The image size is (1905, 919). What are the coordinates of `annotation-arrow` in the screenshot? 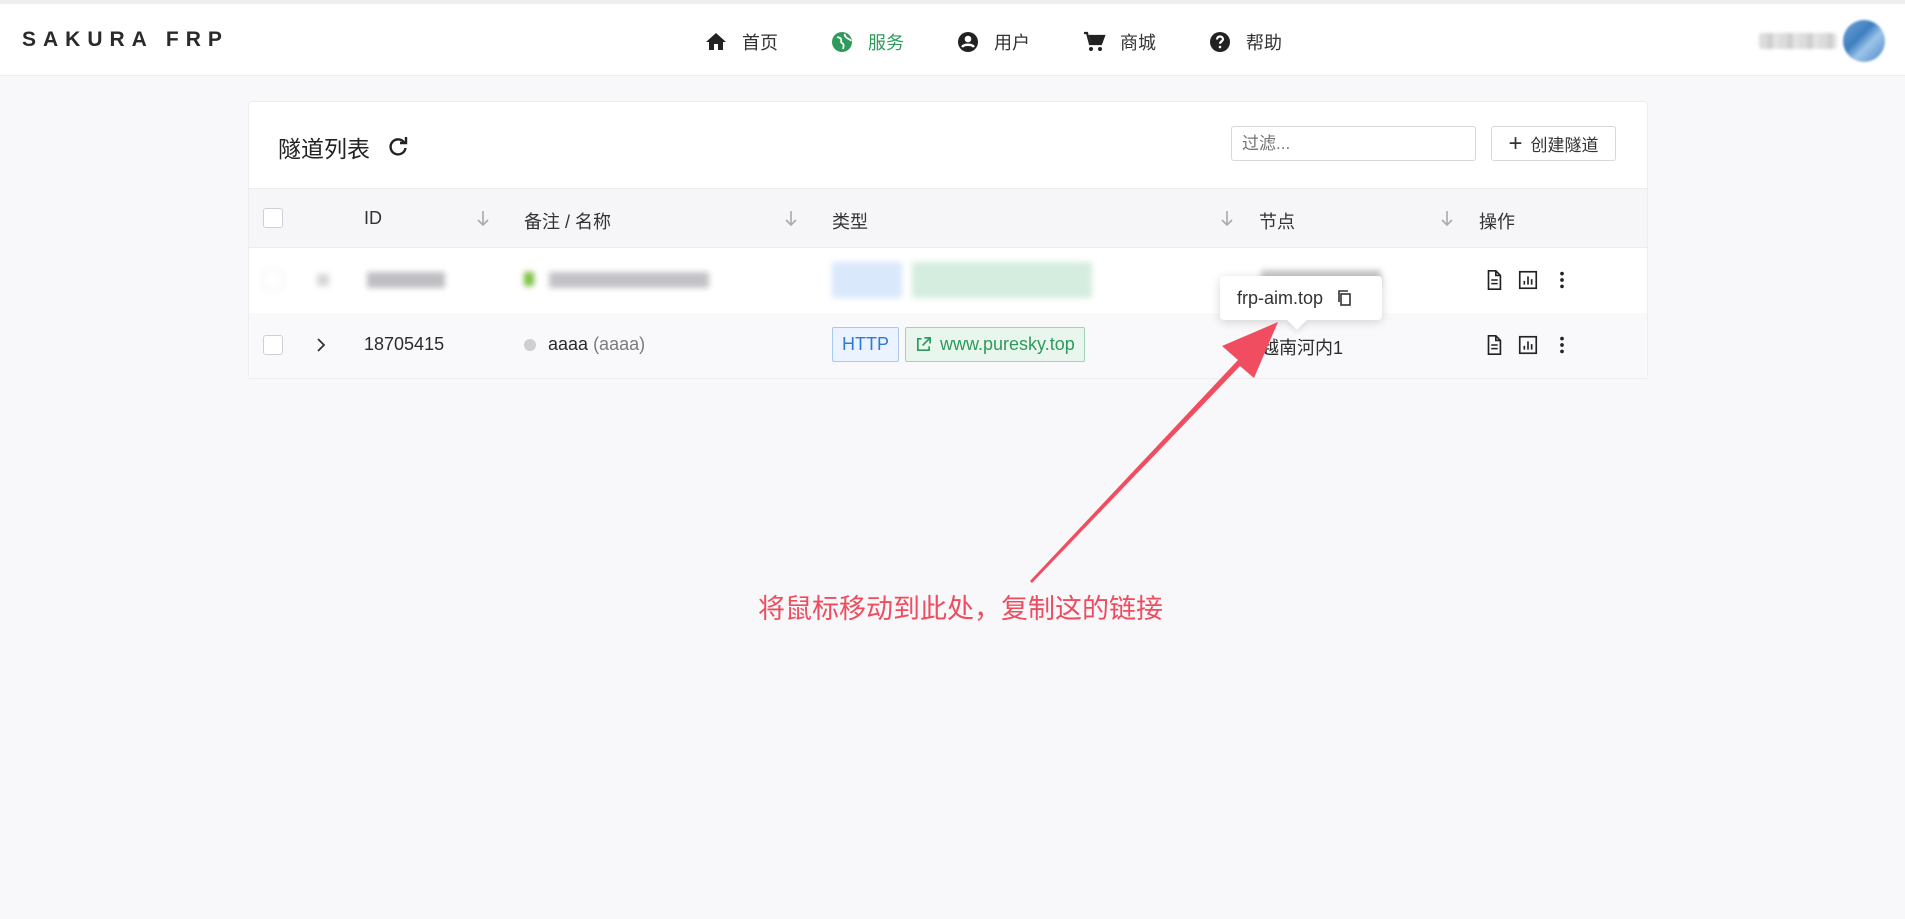 It's located at (1154, 452).